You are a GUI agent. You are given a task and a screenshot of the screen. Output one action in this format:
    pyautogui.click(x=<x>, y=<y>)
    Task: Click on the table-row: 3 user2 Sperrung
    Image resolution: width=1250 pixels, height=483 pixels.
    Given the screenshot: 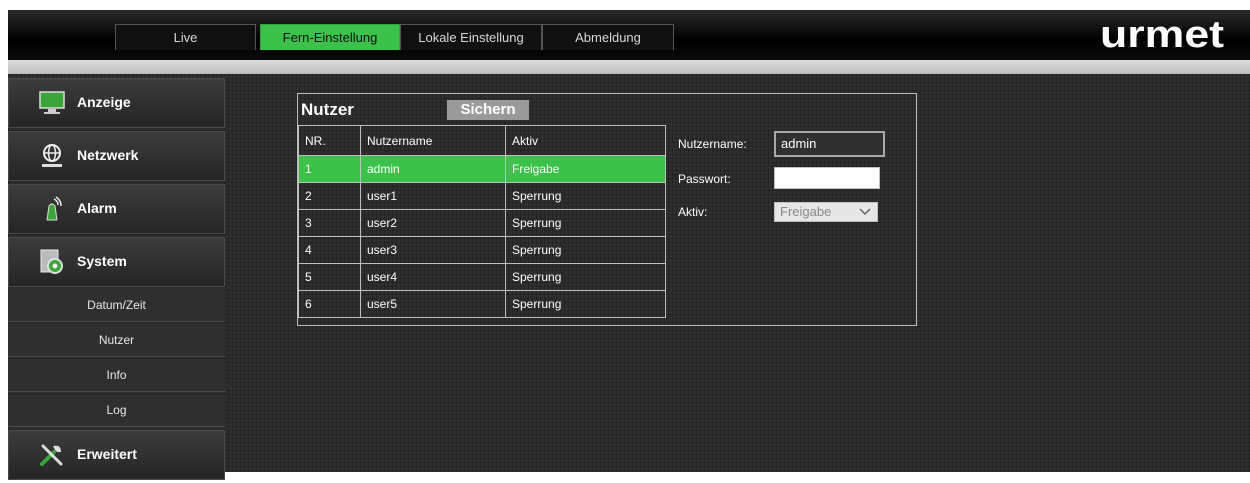 What is the action you would take?
    pyautogui.click(x=482, y=223)
    